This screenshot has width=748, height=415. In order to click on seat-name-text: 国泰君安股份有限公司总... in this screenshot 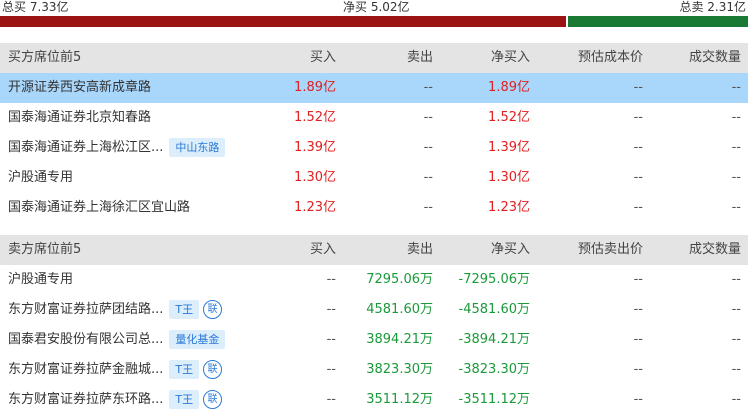, I will do `click(86, 339)`.